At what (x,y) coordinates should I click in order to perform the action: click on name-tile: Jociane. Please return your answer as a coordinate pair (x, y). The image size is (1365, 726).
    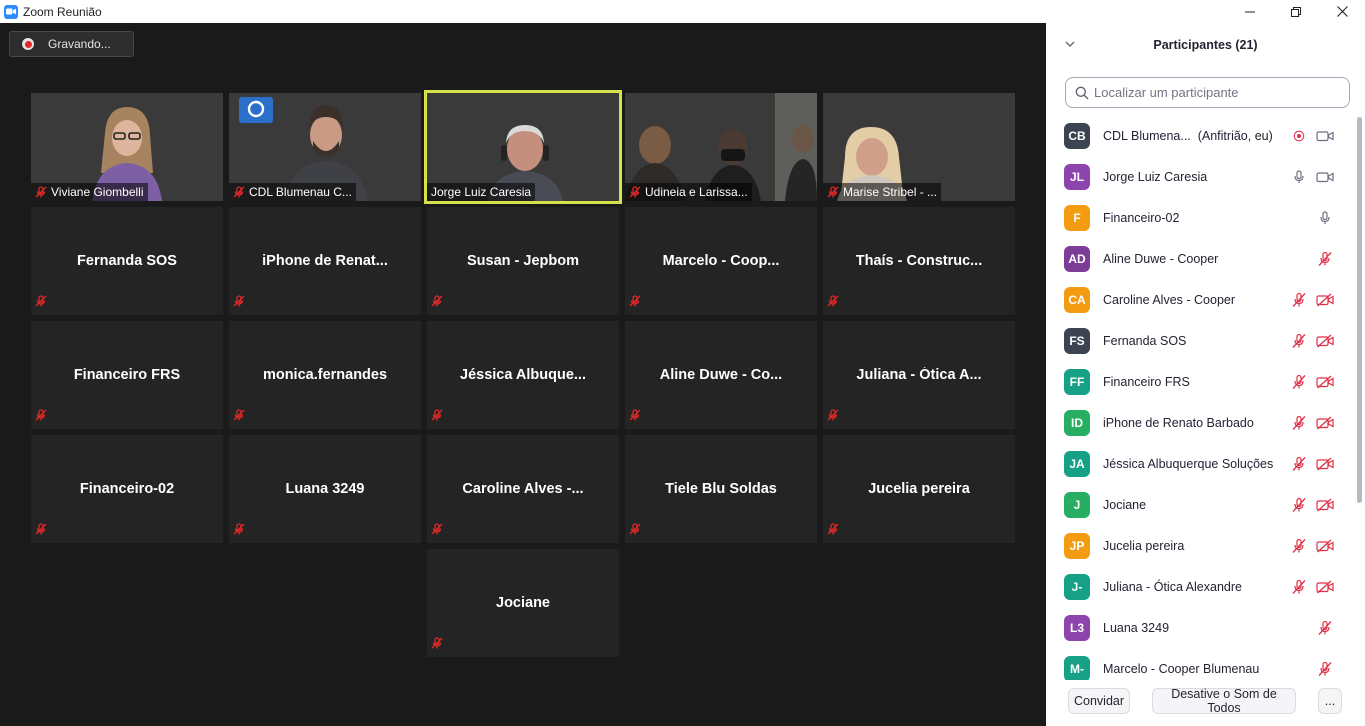
    Looking at the image, I should click on (523, 603).